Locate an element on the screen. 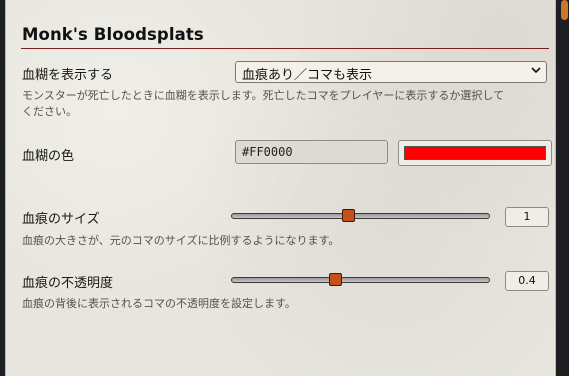  blood-color-input: #FF0000 is located at coordinates (311, 152).